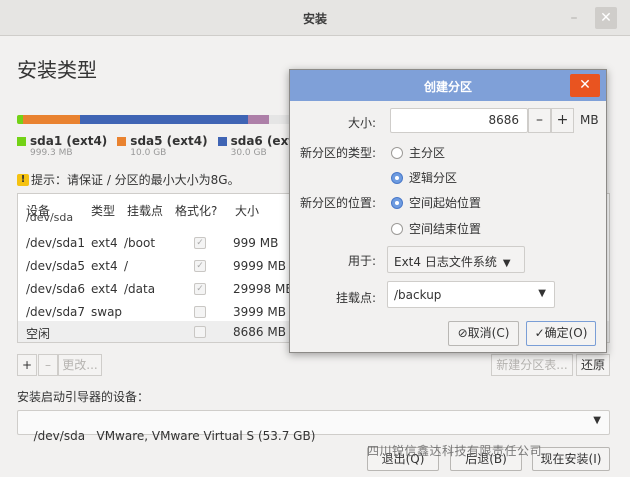 This screenshot has width=630, height=477. I want to click on disk-usage-bar, so click(167, 119).